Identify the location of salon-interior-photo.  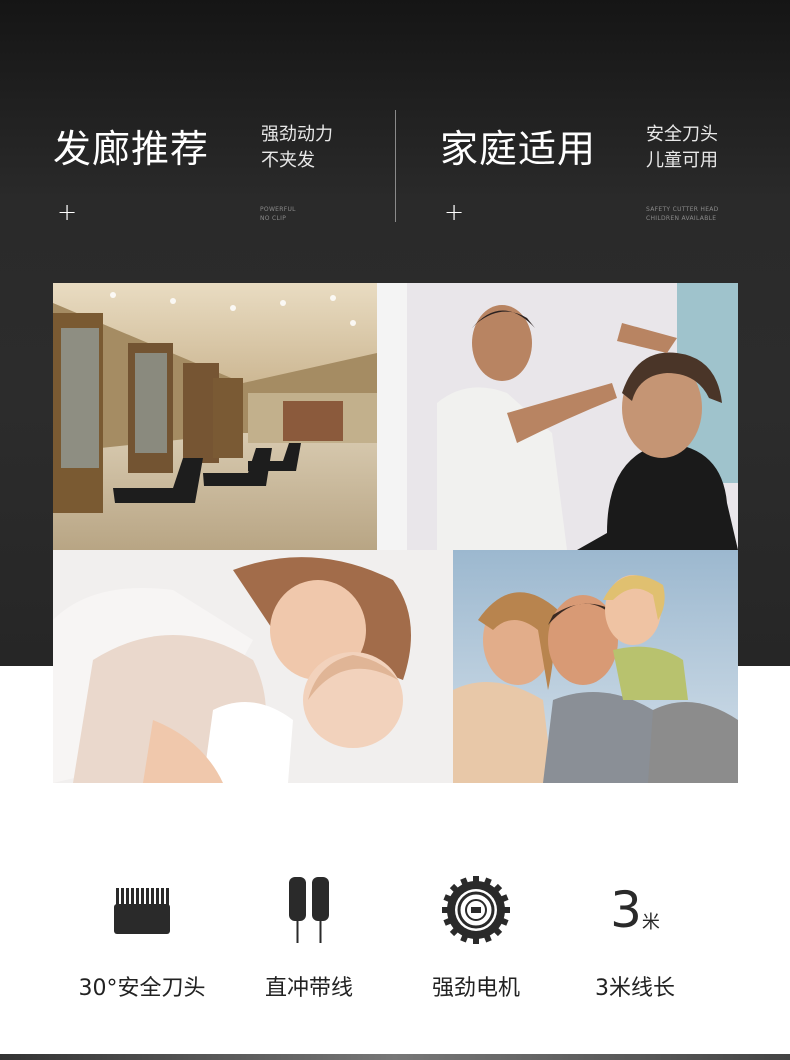
(215, 416).